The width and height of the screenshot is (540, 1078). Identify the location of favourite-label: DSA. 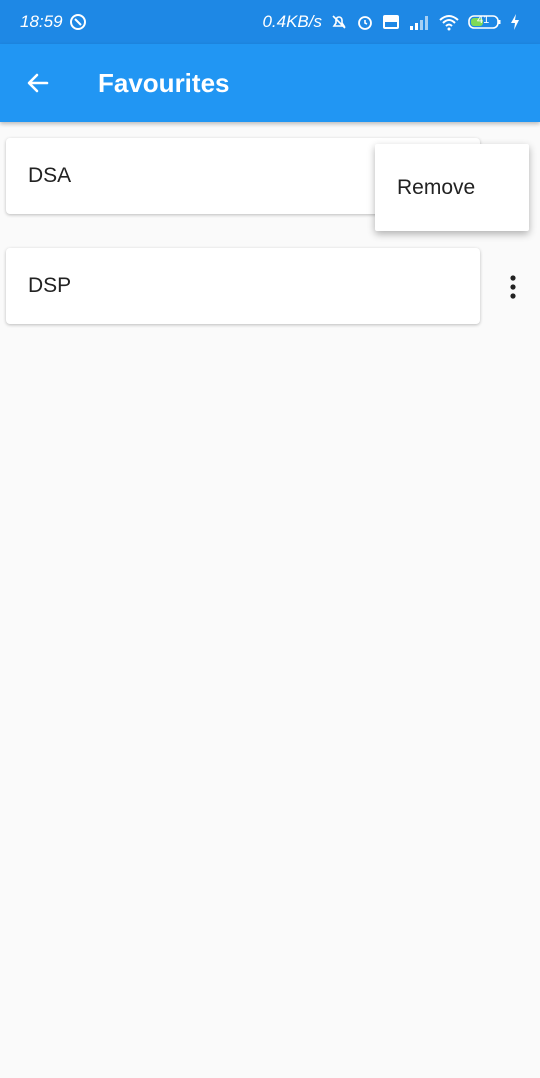
(50, 175).